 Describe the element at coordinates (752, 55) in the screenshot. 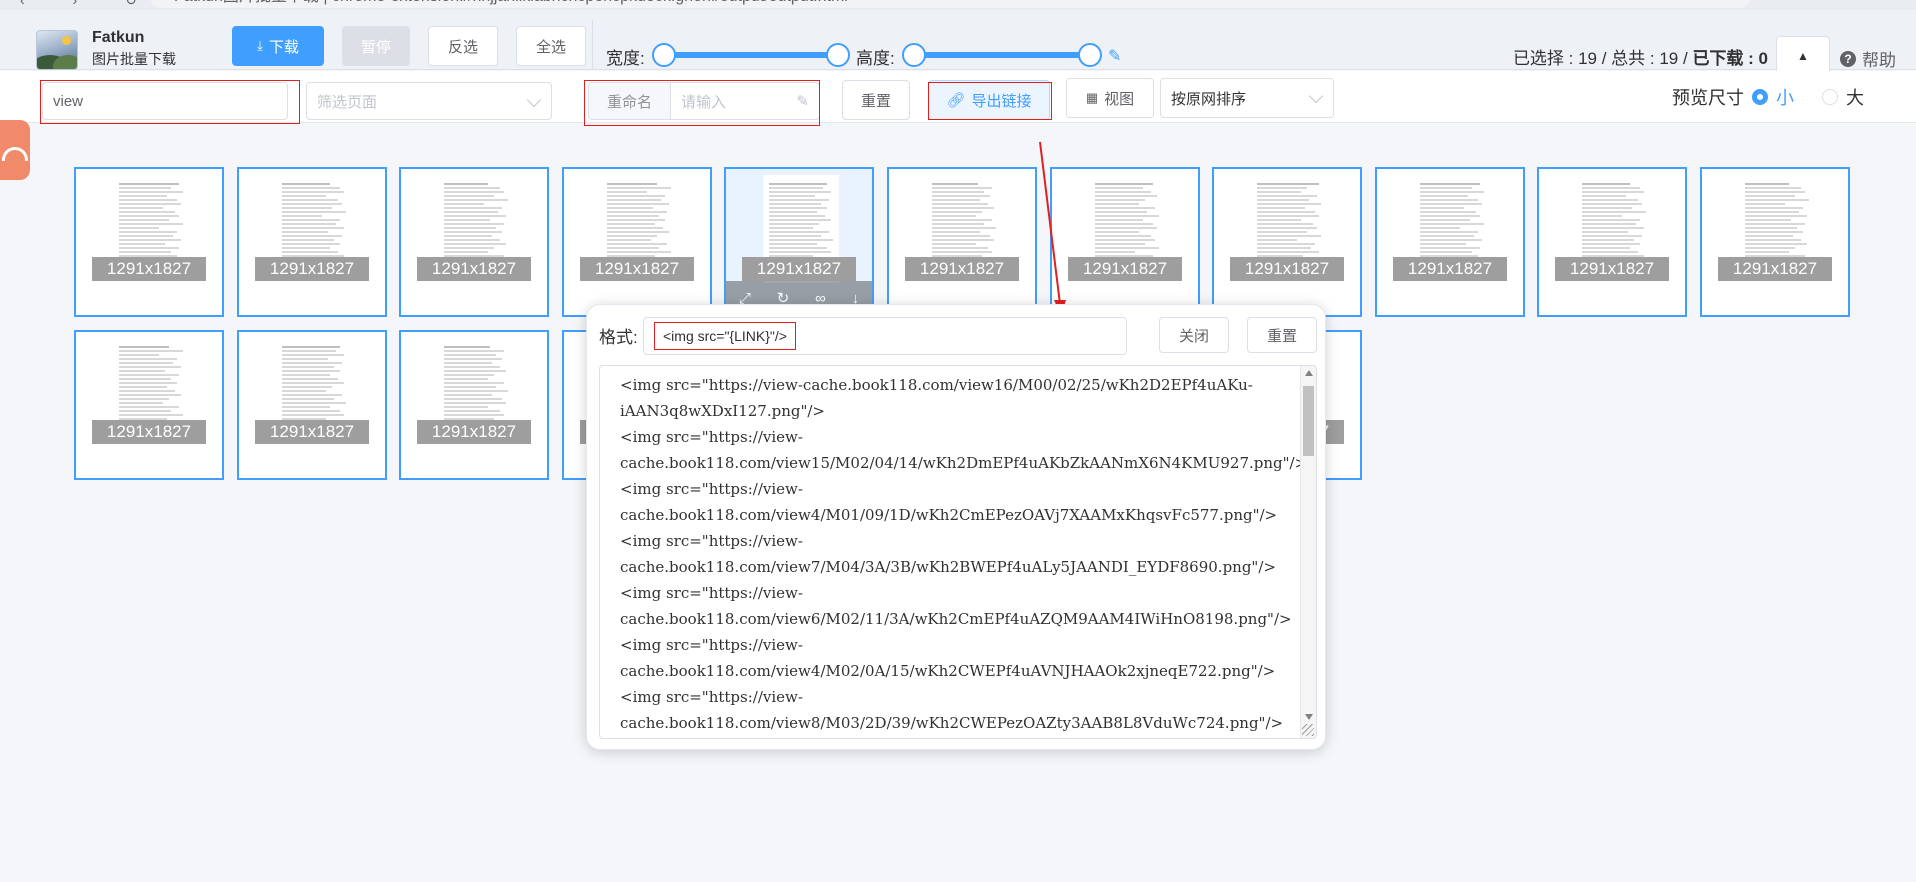

I see `width-slider-track` at that location.